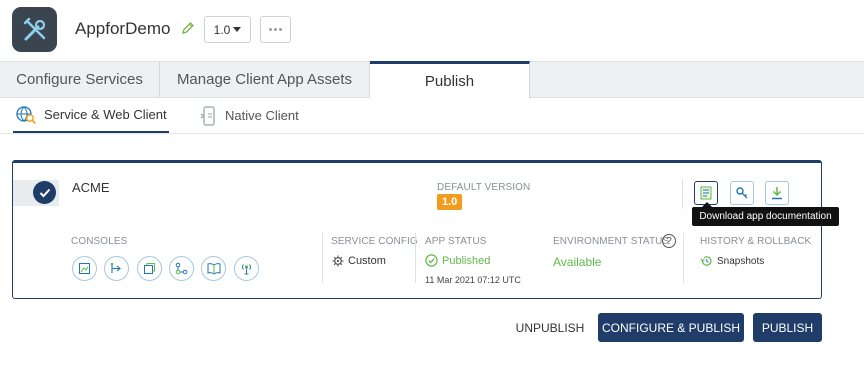  I want to click on ellipsis-icon, so click(270, 29).